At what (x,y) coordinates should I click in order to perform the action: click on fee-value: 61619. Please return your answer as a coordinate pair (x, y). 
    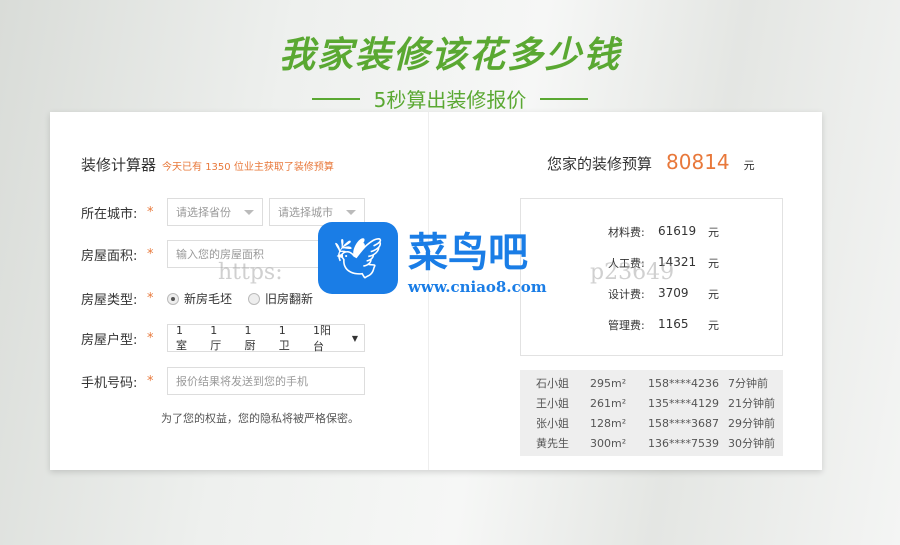
    Looking at the image, I should click on (677, 231).